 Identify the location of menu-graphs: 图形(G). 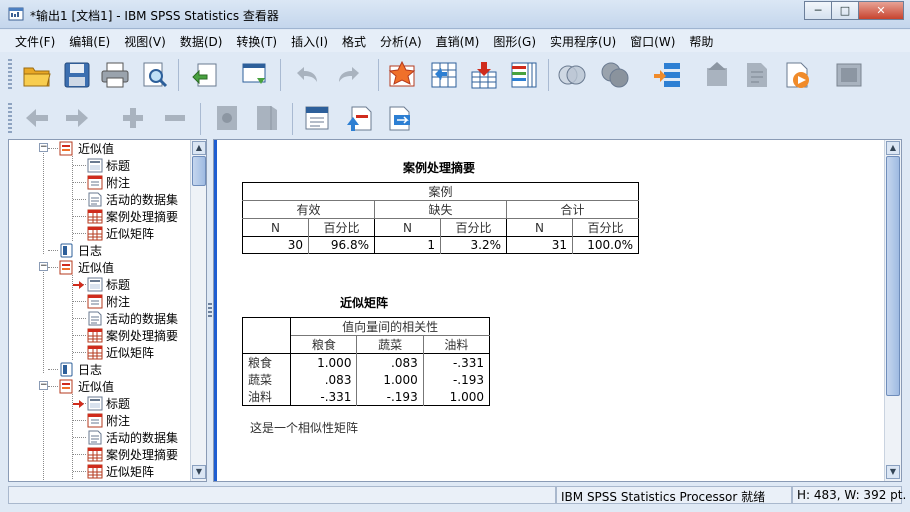
(514, 41).